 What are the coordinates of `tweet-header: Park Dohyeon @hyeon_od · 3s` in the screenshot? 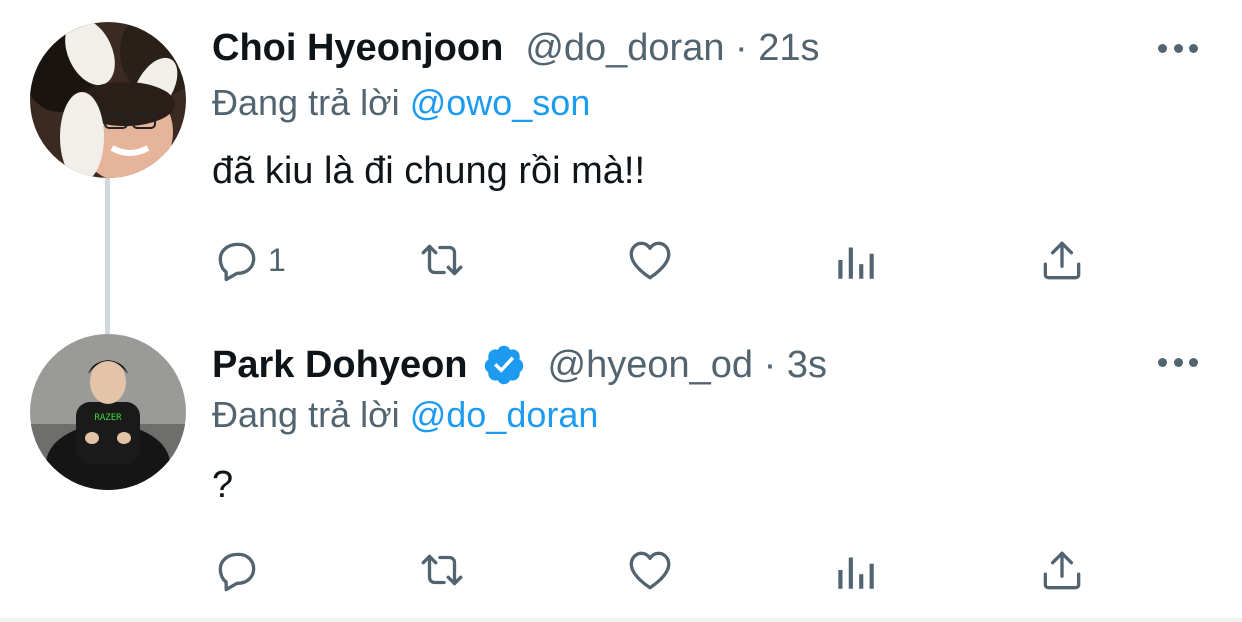 It's located at (519, 365).